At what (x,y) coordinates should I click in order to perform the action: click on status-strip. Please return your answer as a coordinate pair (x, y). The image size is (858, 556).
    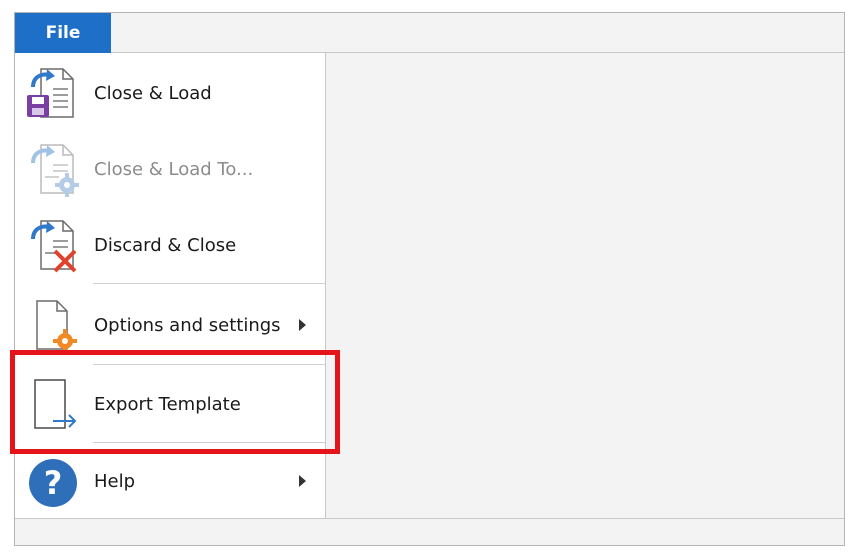
    Looking at the image, I should click on (429, 531).